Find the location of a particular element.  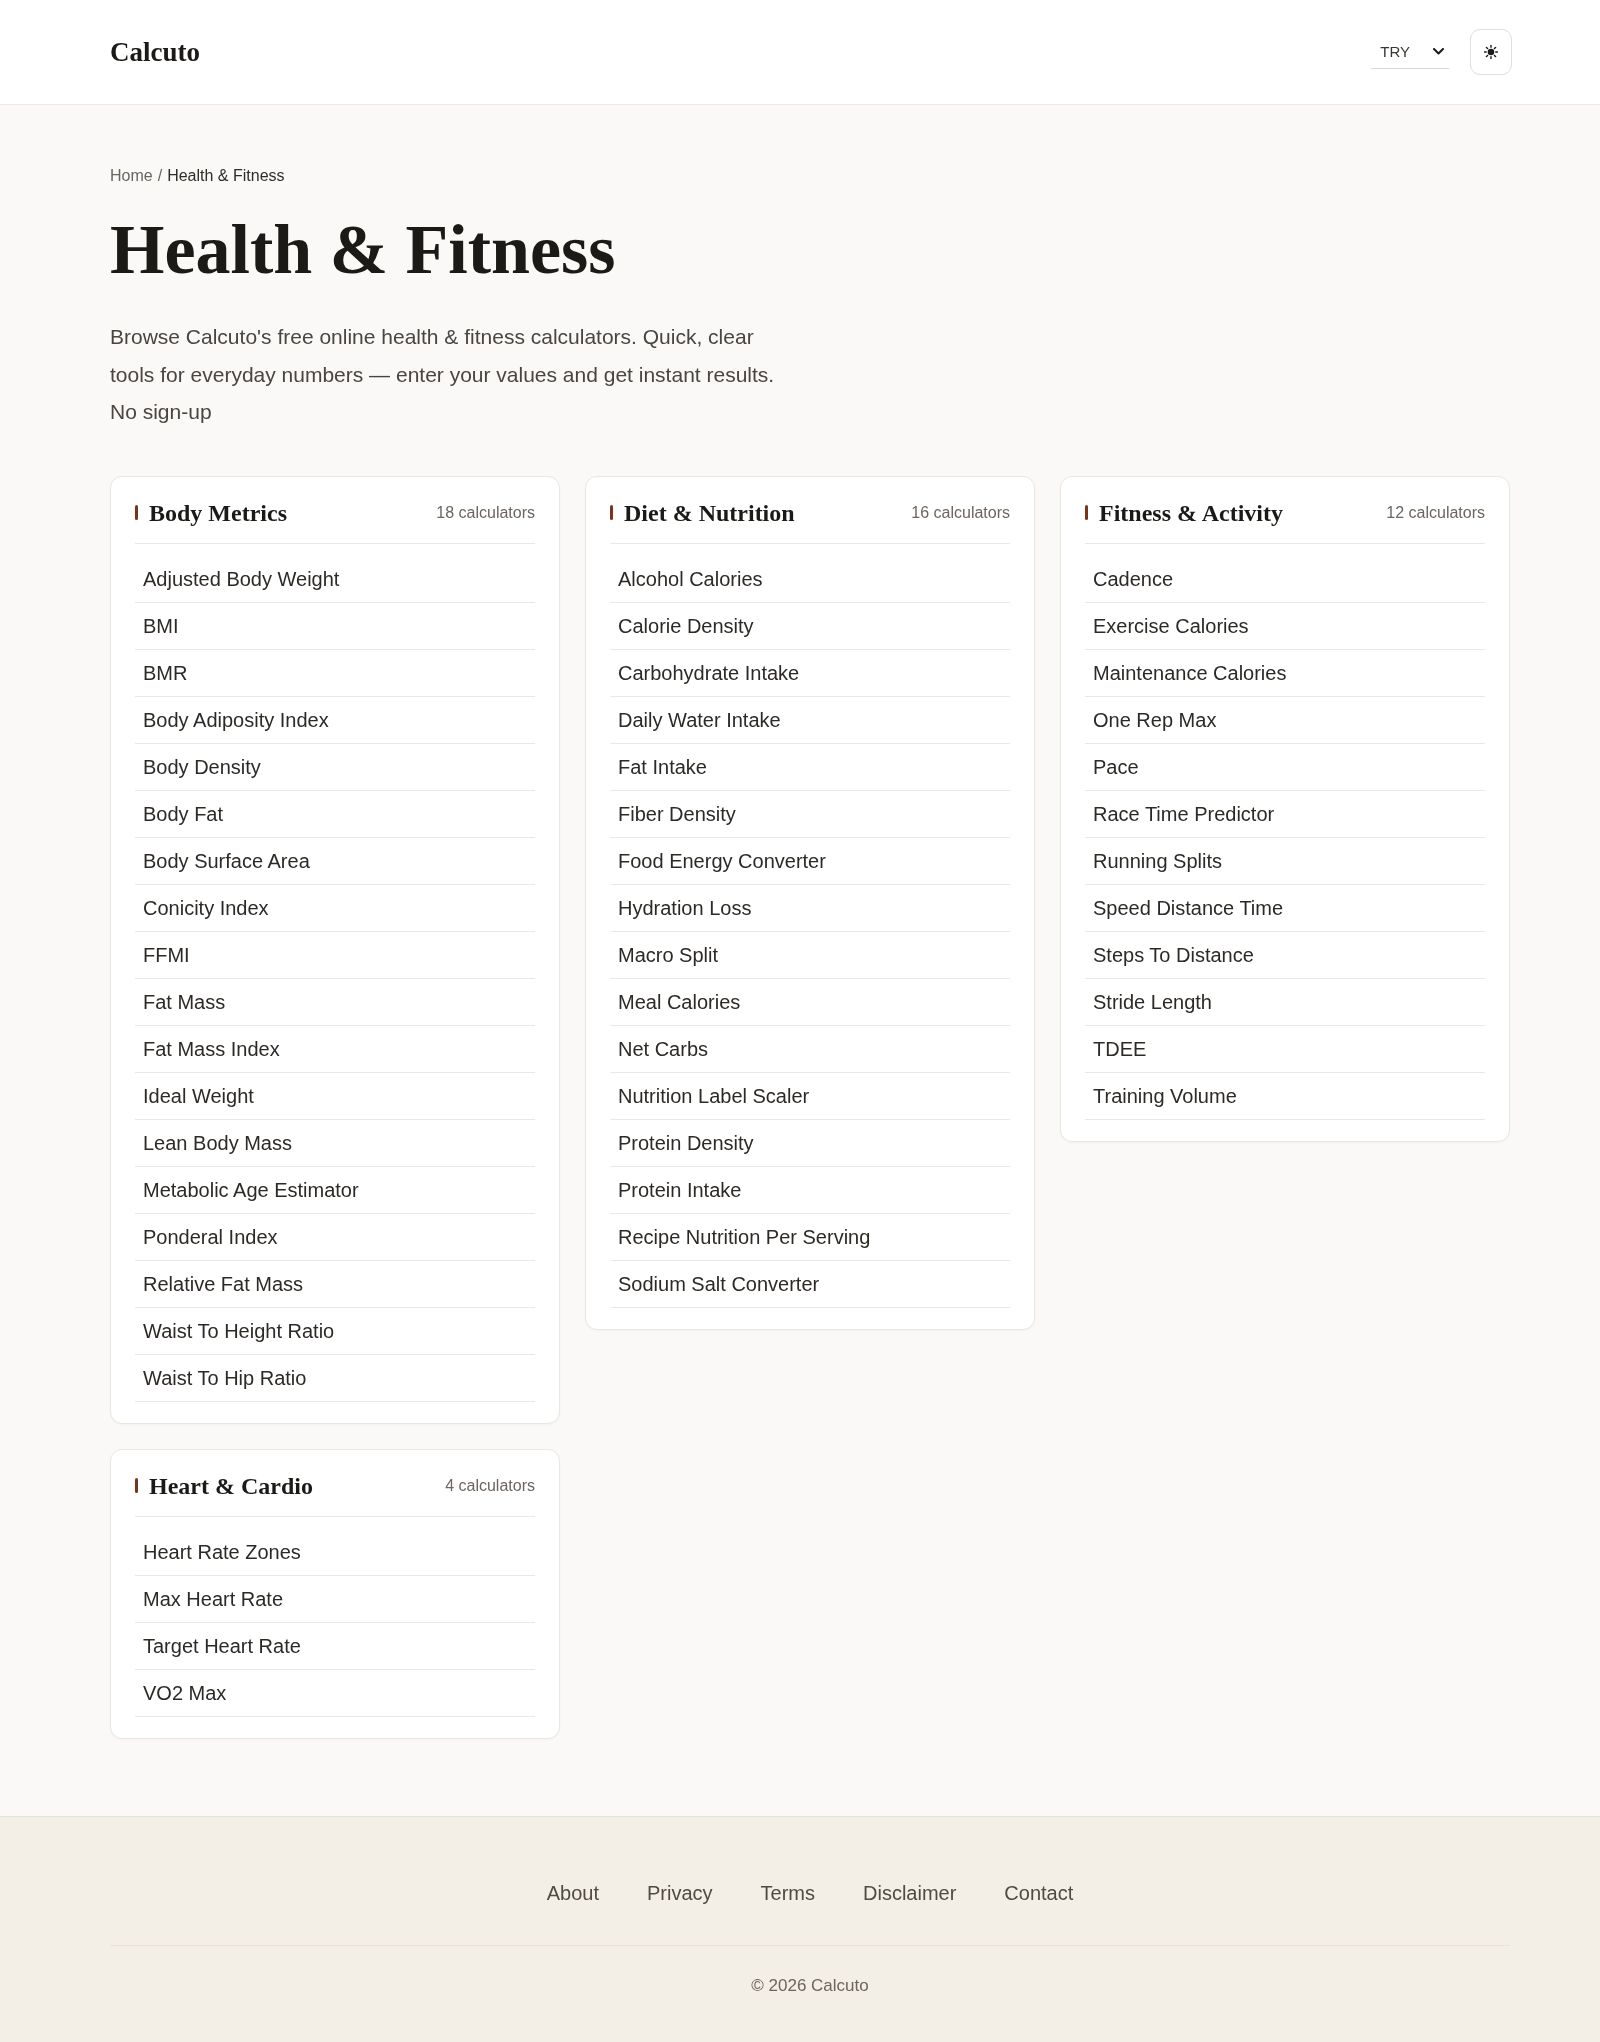

category-title: Heart & Cardio is located at coordinates (231, 1485).